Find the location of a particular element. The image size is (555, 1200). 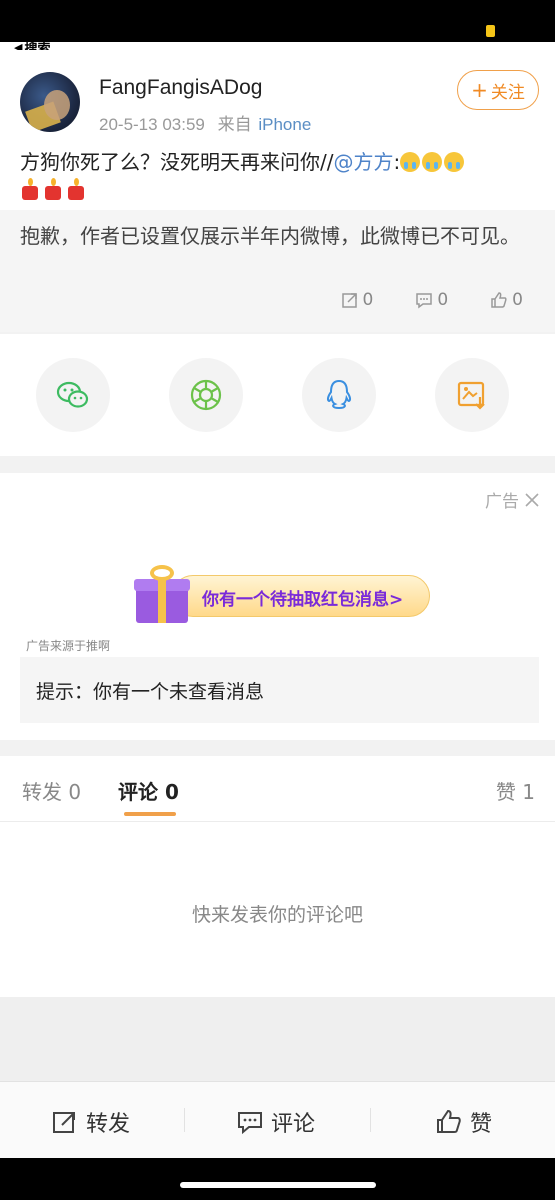

spacer is located at coordinates (277, 1039).